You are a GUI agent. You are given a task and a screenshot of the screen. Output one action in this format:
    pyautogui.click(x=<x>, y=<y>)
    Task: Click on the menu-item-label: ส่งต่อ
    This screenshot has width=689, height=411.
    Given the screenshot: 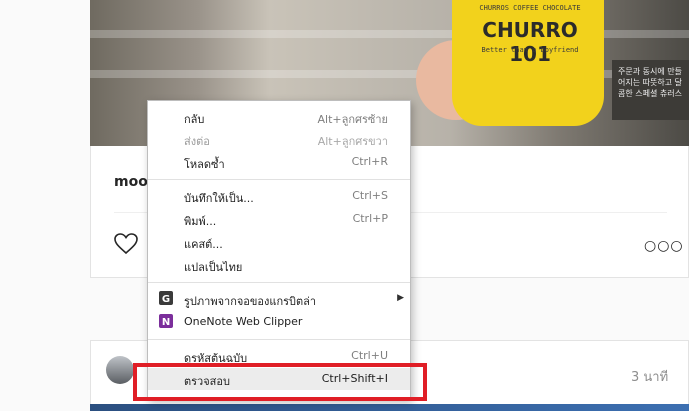 What is the action you would take?
    pyautogui.click(x=197, y=141)
    